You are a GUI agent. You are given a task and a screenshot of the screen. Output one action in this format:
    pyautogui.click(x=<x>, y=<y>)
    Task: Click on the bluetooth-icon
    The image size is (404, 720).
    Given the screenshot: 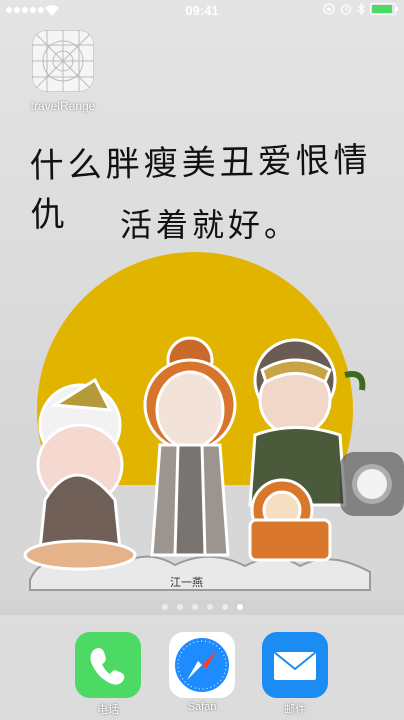 What is the action you would take?
    pyautogui.click(x=361, y=9)
    